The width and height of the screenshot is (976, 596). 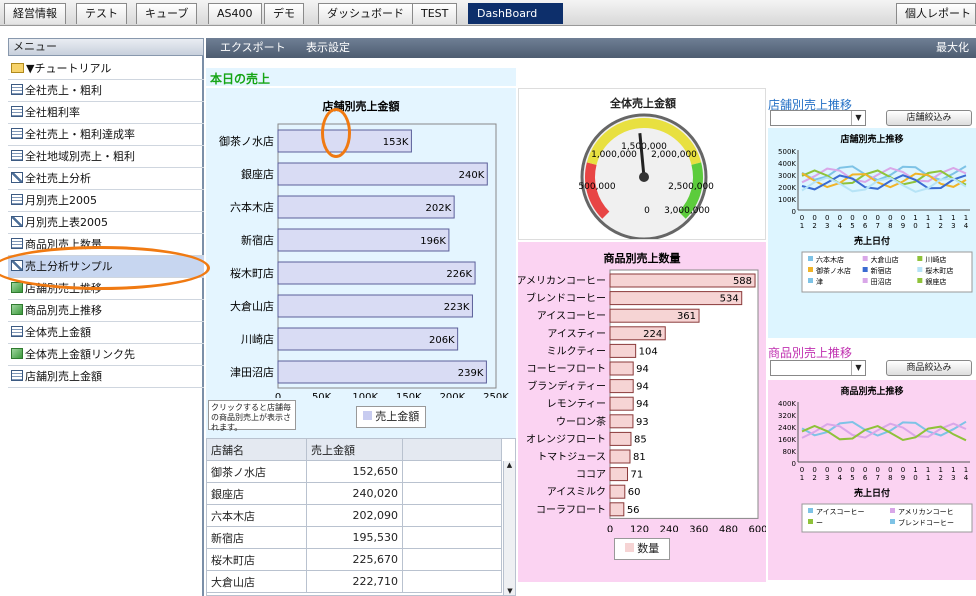 What do you see at coordinates (106, 135) in the screenshot?
I see `sidebar-item-2: 全社売上・粗利達成率` at bounding box center [106, 135].